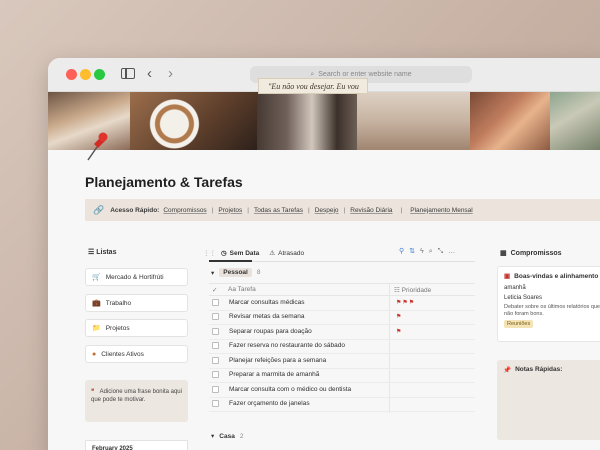  What do you see at coordinates (342, 303) in the screenshot?
I see `table-row: Marcar consultas médicas ⚑⚑⚑` at bounding box center [342, 303].